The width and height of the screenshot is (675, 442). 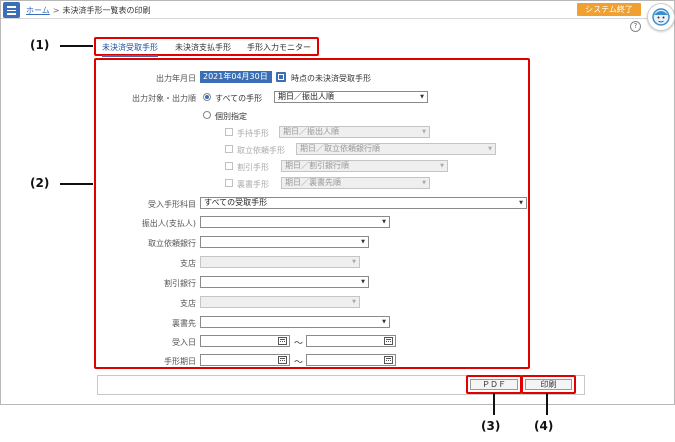 I want to click on collection-notes-label: 取立依頼手形, so click(x=261, y=150).